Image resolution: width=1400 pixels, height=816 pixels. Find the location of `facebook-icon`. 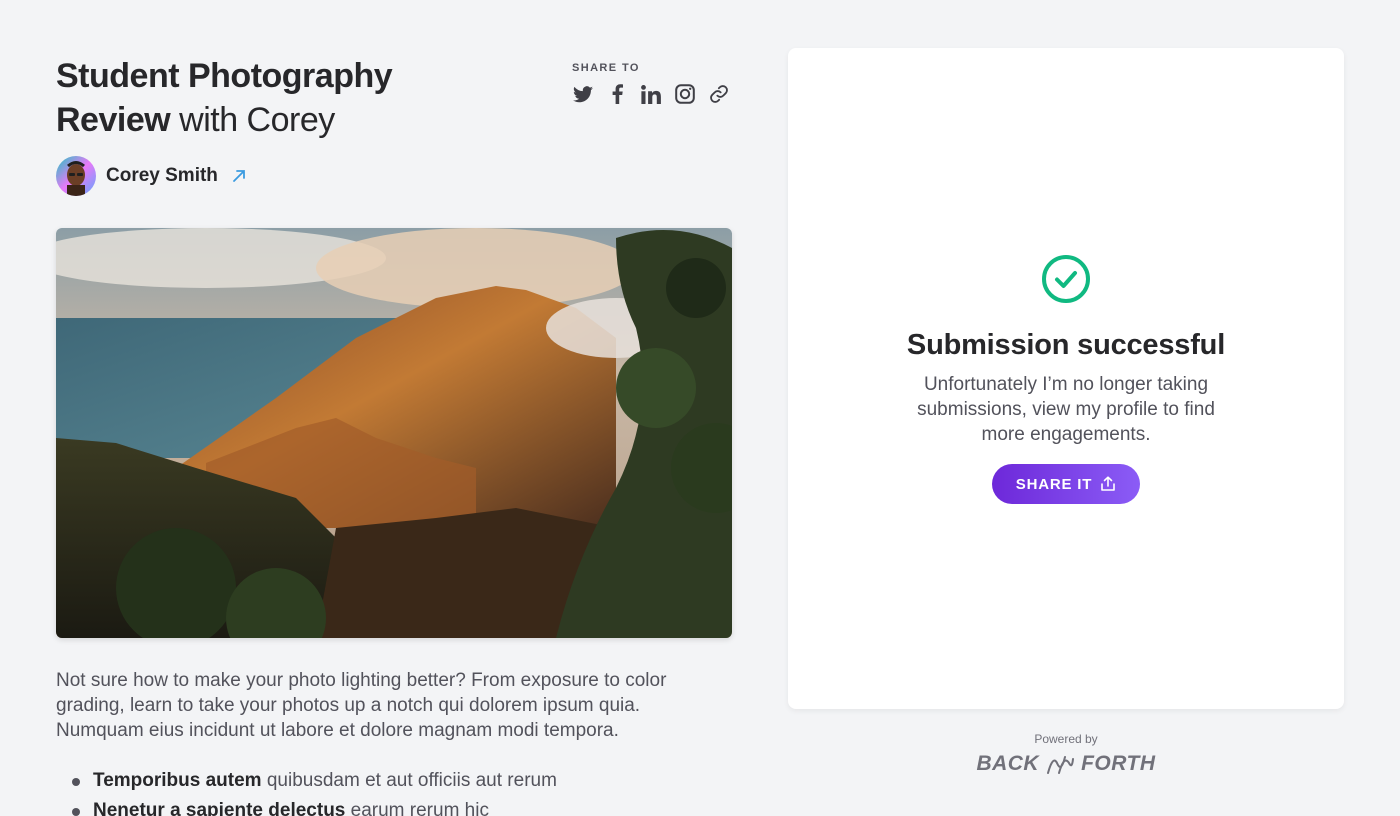

facebook-icon is located at coordinates (617, 94).